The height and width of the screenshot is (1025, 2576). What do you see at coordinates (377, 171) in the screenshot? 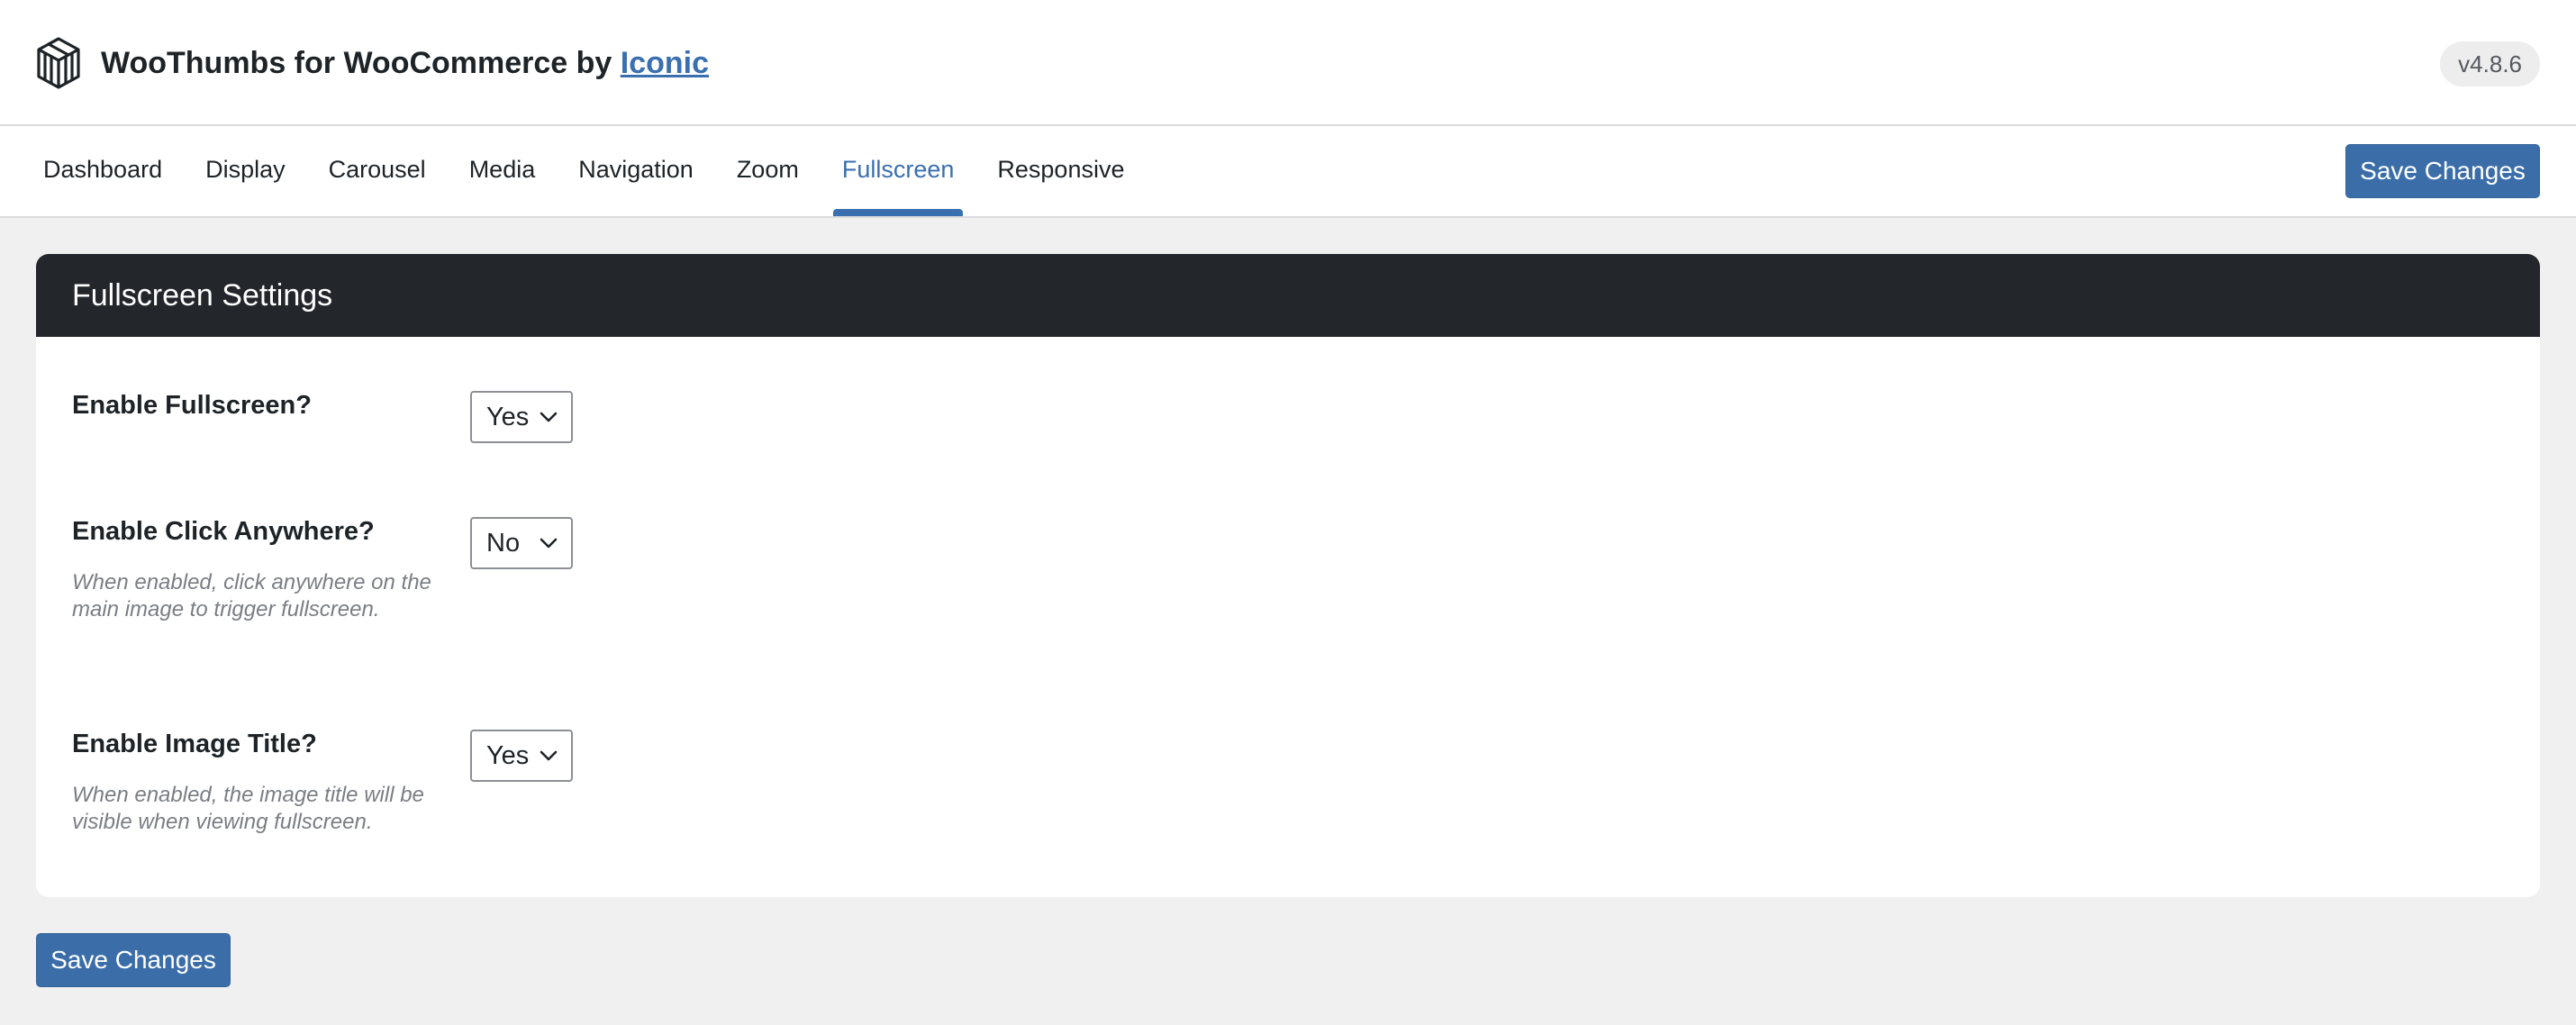
I see `tab-carousel: Carousel` at bounding box center [377, 171].